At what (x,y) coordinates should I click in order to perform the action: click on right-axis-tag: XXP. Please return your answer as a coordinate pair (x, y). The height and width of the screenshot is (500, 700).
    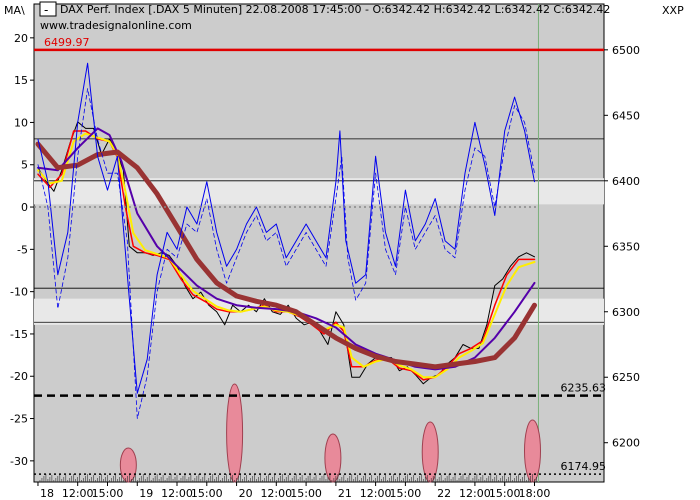
    Looking at the image, I should click on (673, 10).